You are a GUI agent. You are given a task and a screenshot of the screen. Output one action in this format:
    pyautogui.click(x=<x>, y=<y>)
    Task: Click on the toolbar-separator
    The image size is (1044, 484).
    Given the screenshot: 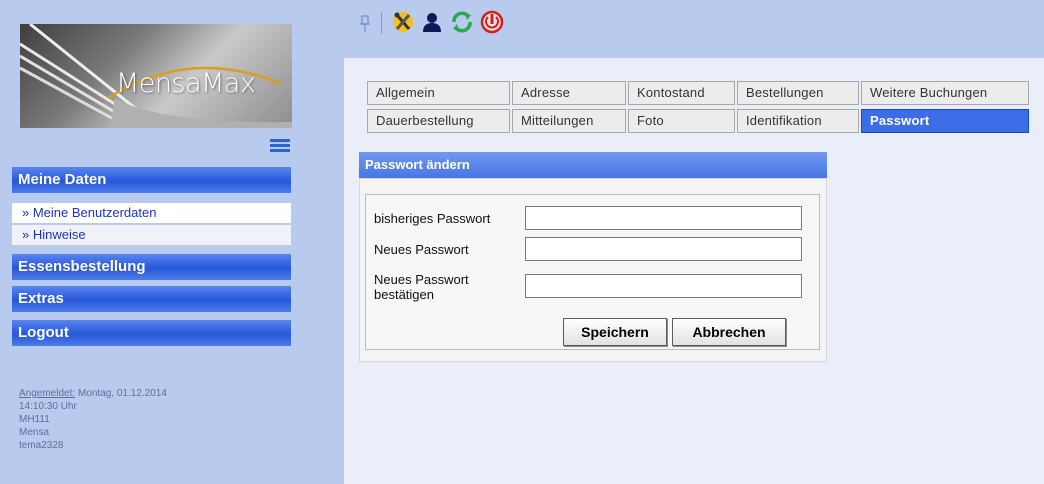 What is the action you would take?
    pyautogui.click(x=381, y=23)
    